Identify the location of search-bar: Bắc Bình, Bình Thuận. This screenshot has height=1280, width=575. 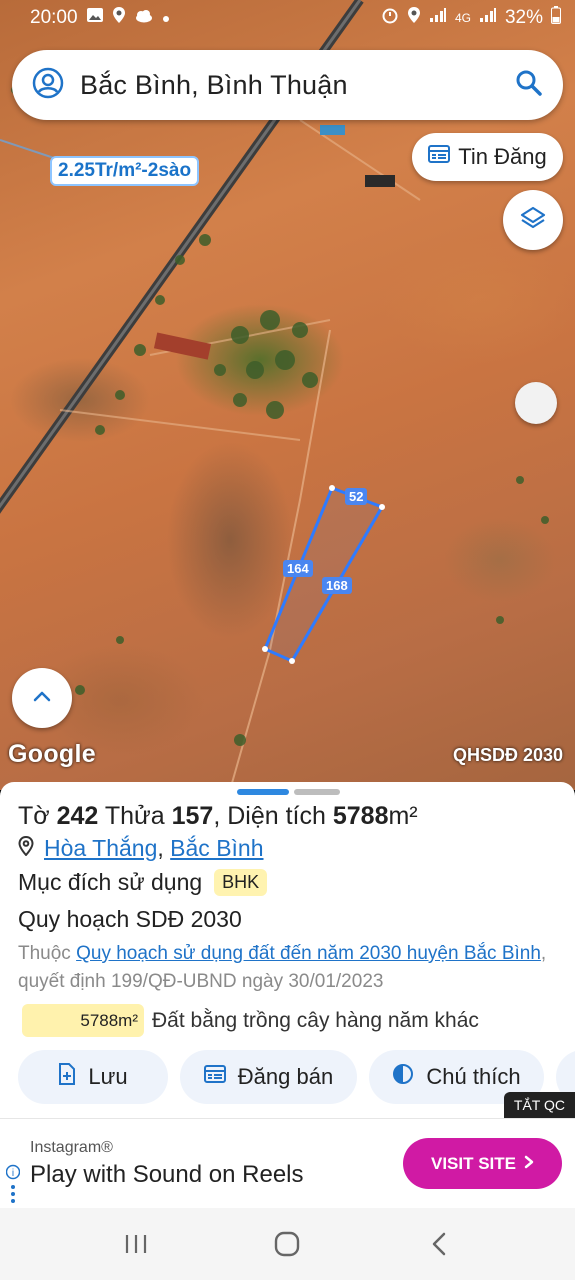
(287, 85).